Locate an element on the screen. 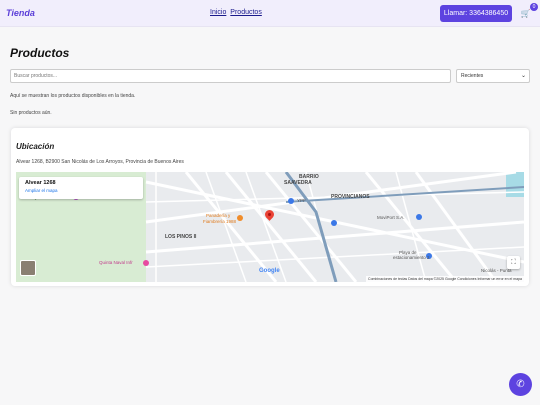 The height and width of the screenshot is (405, 540). map-label-quinta: Quinta Naval Infr is located at coordinates (116, 262).